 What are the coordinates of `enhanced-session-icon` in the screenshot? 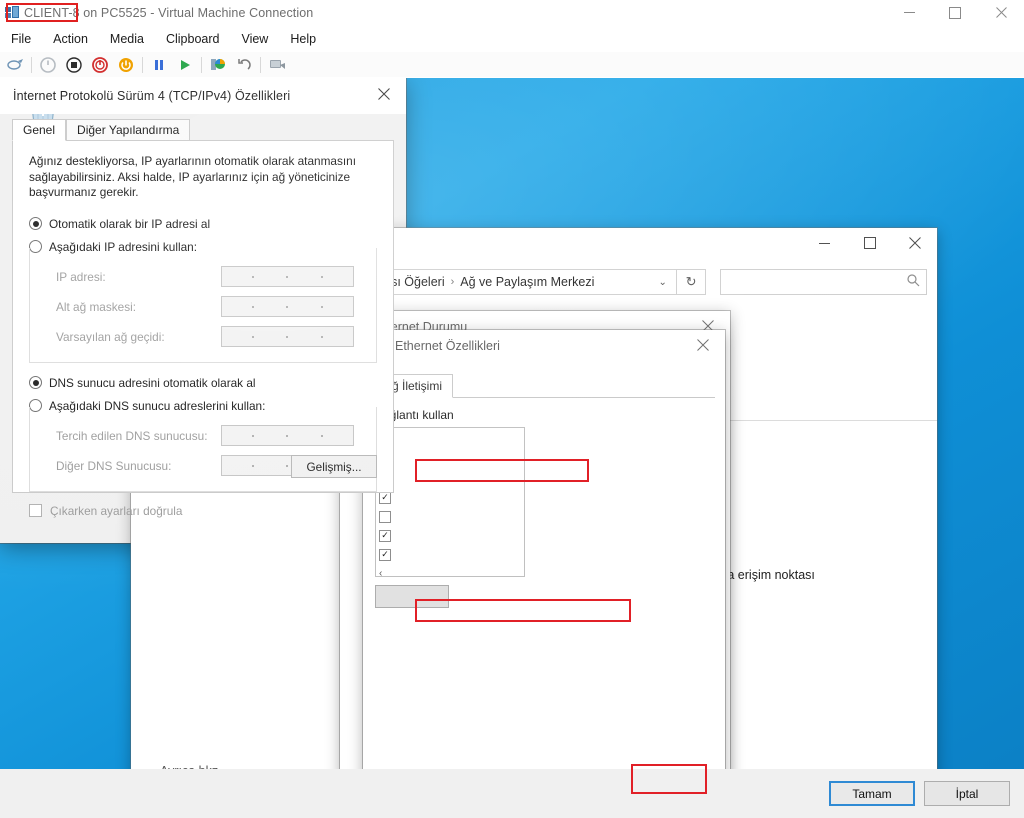 It's located at (277, 65).